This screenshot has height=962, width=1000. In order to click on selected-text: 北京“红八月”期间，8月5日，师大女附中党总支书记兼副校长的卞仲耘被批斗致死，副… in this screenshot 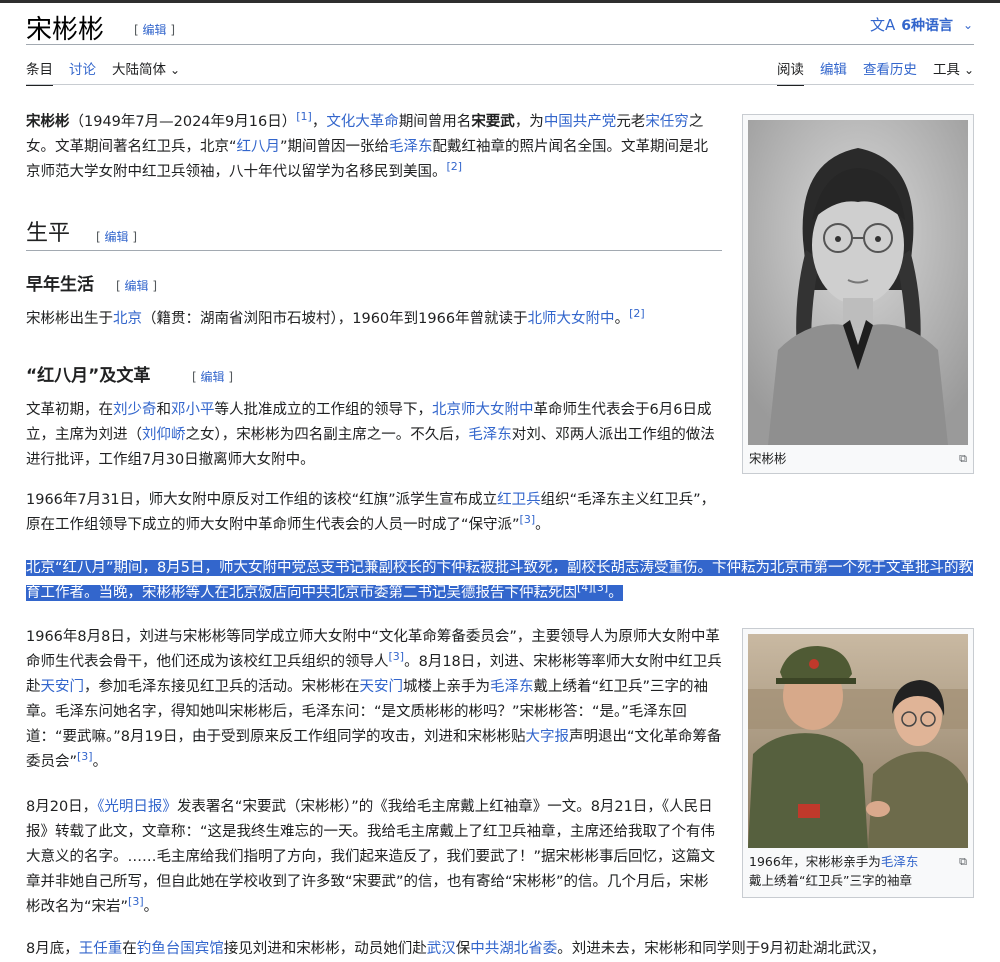, I will do `click(499, 580)`.